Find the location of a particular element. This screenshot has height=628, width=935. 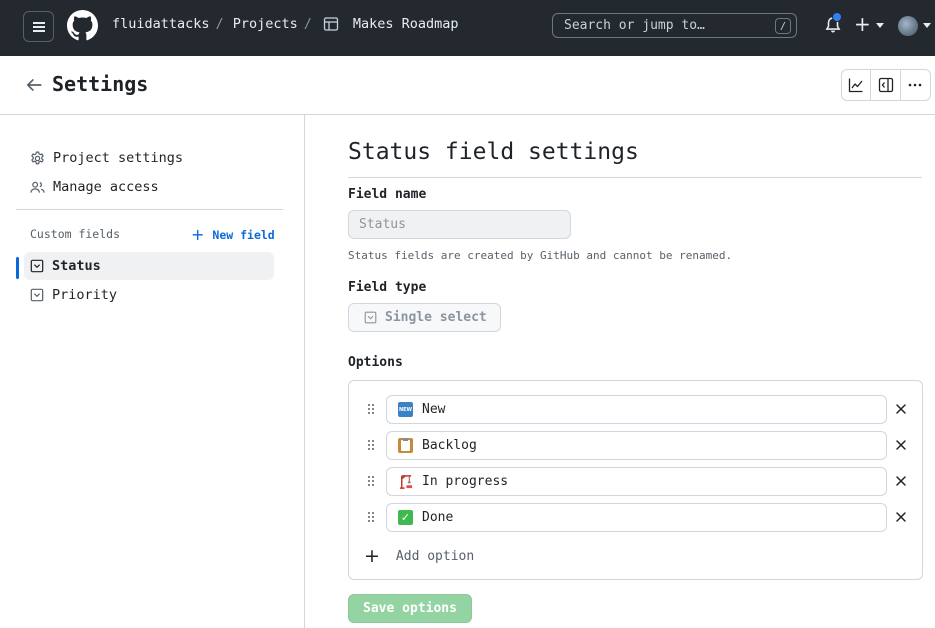

sidebar-item-label: Priority is located at coordinates (85, 295).